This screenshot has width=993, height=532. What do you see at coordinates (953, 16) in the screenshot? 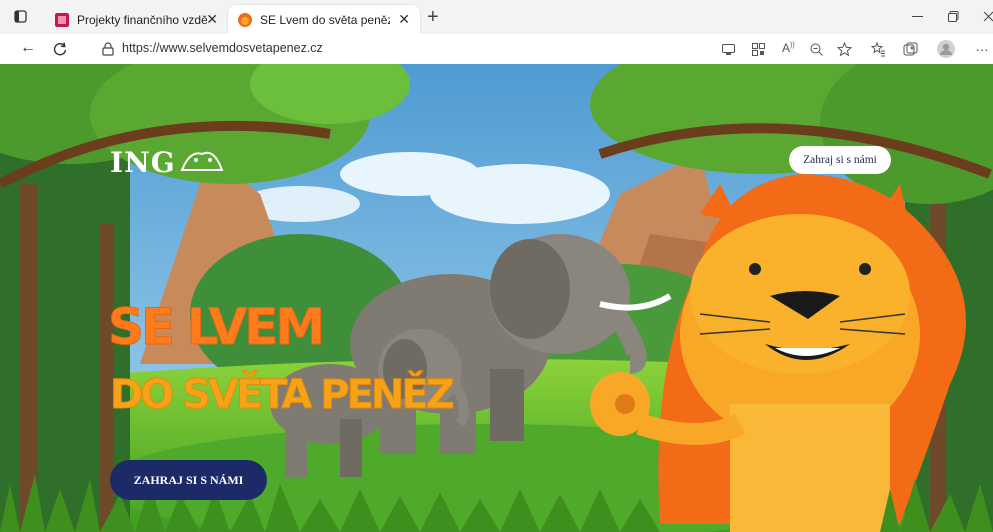
I see `restore-icon` at bounding box center [953, 16].